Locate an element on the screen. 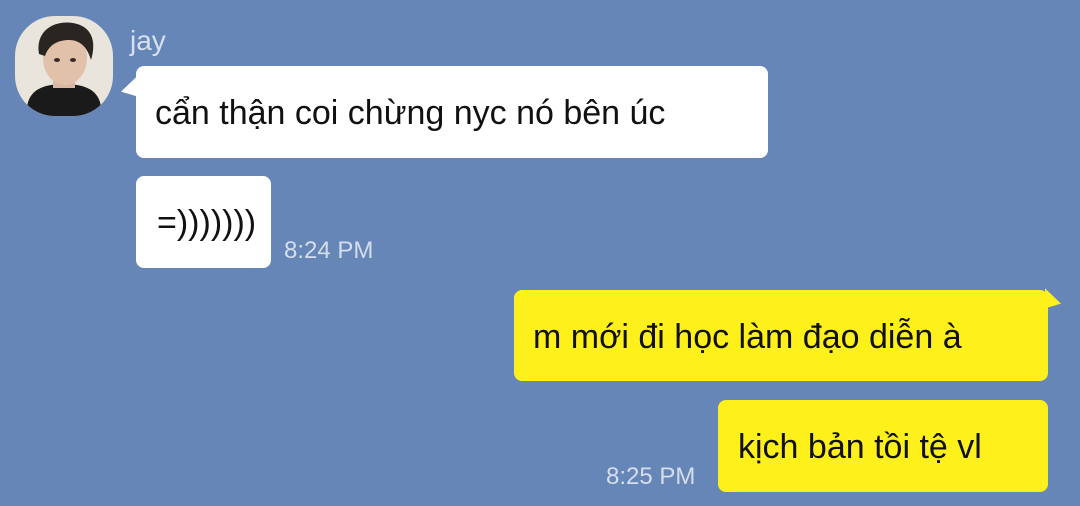 The width and height of the screenshot is (1080, 506). outgoing-message-2-text: kịch bản tồi tệ vl is located at coordinates (860, 447).